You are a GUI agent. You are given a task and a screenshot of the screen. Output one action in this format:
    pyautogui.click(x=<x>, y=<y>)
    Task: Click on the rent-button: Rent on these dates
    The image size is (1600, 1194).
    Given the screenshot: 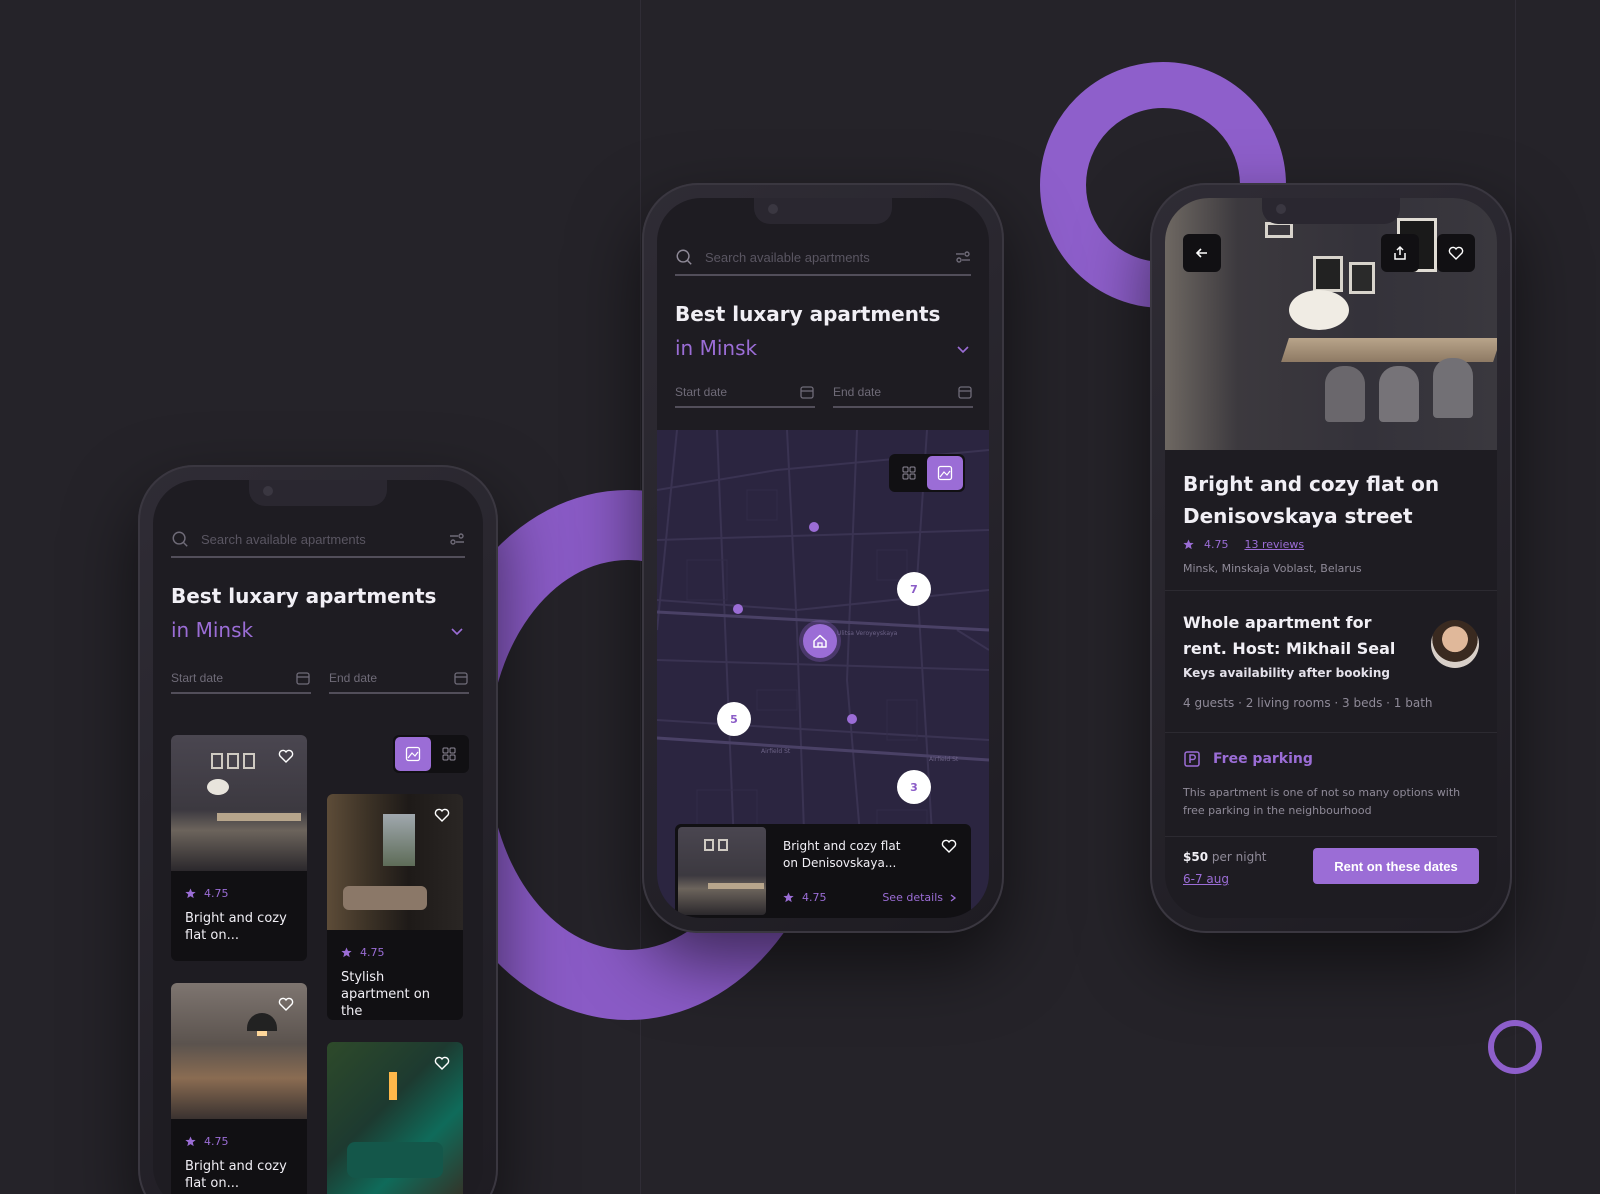 What is the action you would take?
    pyautogui.click(x=1396, y=866)
    